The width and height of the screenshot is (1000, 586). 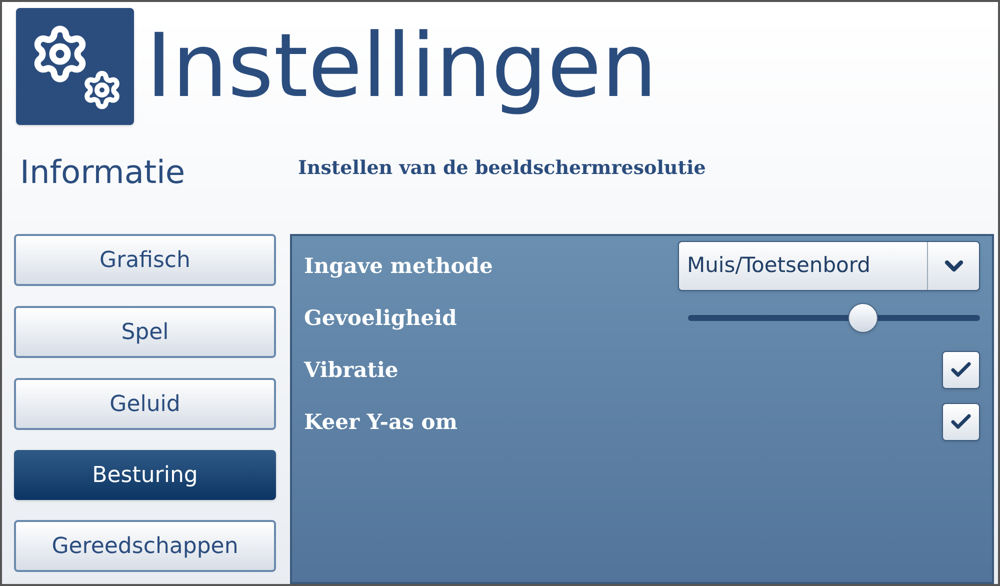 I want to click on gears-icon, so click(x=75, y=66).